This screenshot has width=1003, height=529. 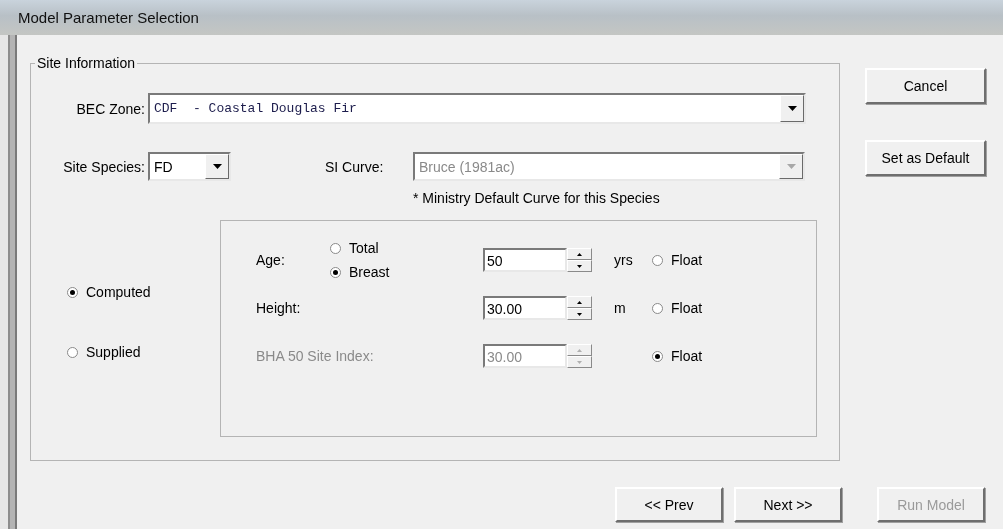 What do you see at coordinates (360, 272) in the screenshot?
I see `radio-option: Breast` at bounding box center [360, 272].